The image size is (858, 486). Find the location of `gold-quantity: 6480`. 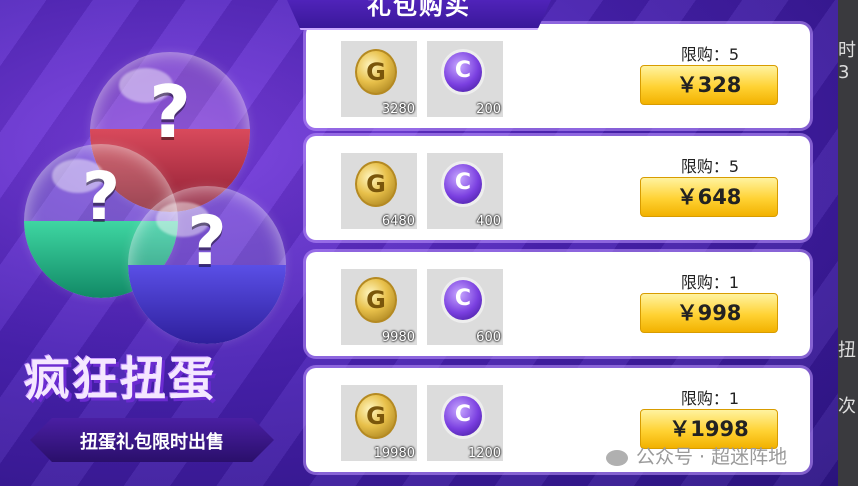

gold-quantity: 6480 is located at coordinates (398, 221).